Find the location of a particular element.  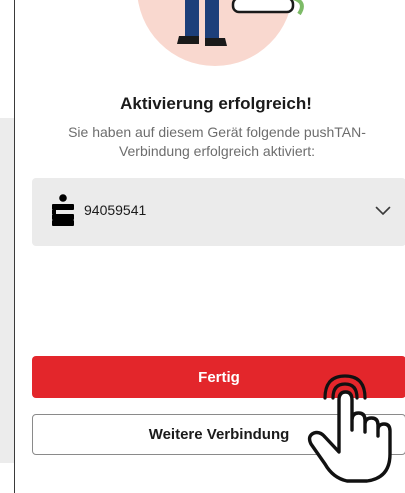

chevron-down-icon is located at coordinates (383, 211).